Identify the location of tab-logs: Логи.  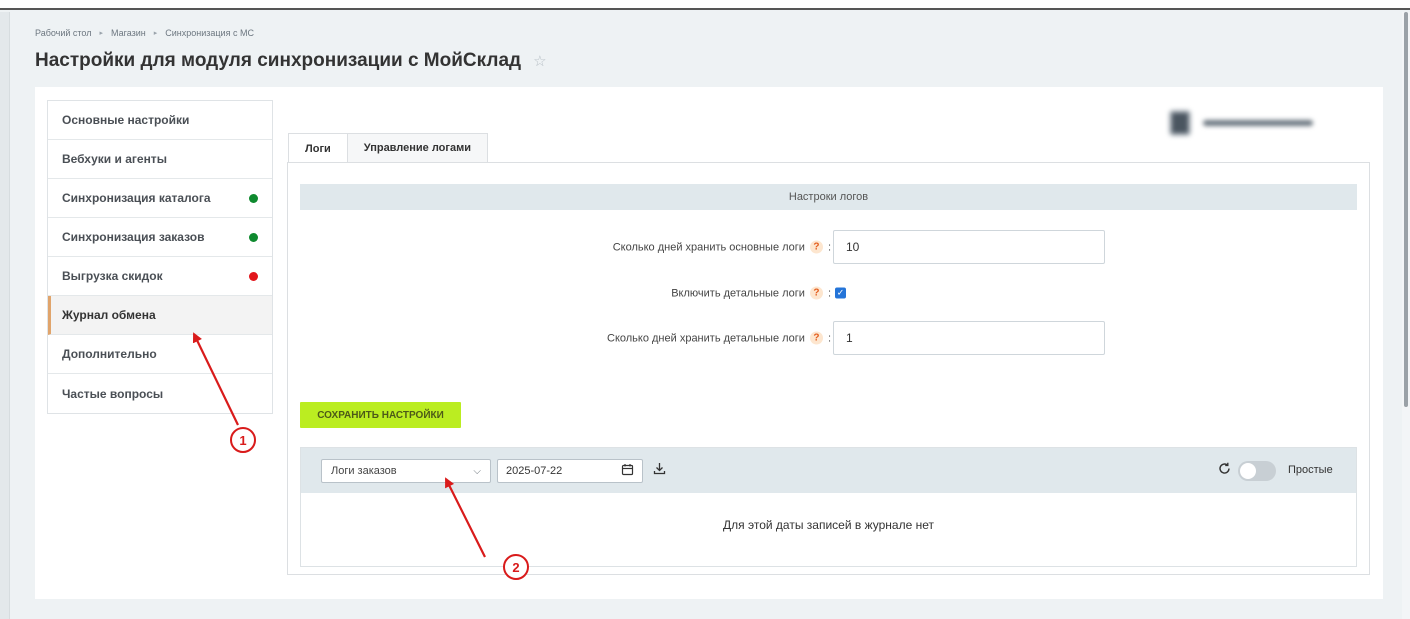
(318, 148).